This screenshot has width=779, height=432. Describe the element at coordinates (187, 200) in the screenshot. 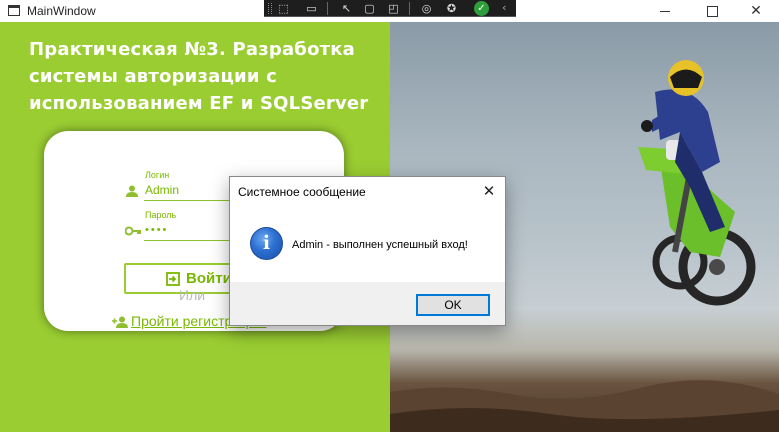

I see `login-underline` at that location.